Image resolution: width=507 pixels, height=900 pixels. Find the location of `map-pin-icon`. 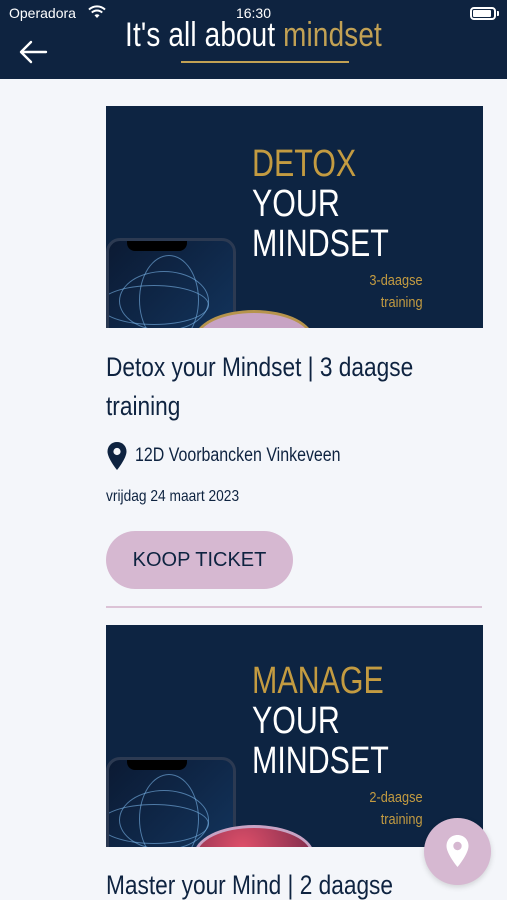

map-pin-icon is located at coordinates (457, 851).